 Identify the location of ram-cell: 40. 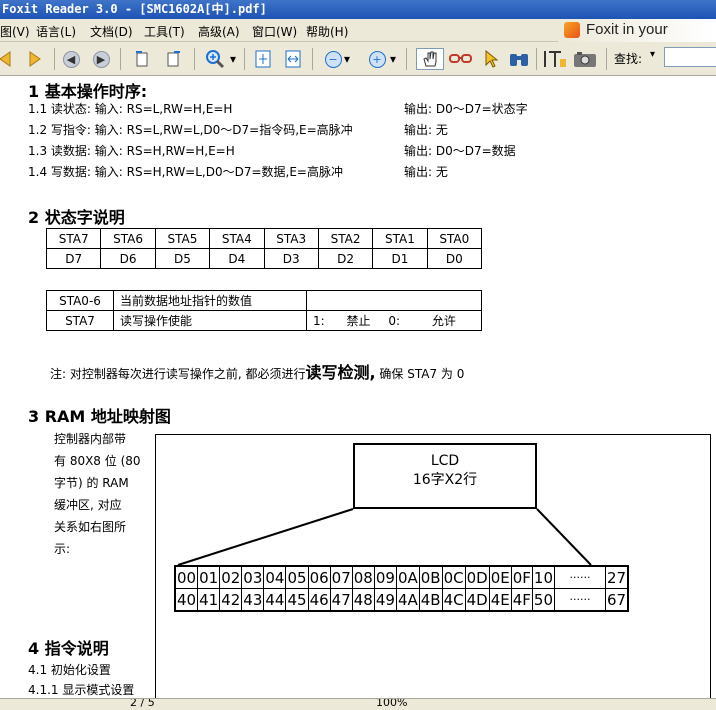
(186, 600).